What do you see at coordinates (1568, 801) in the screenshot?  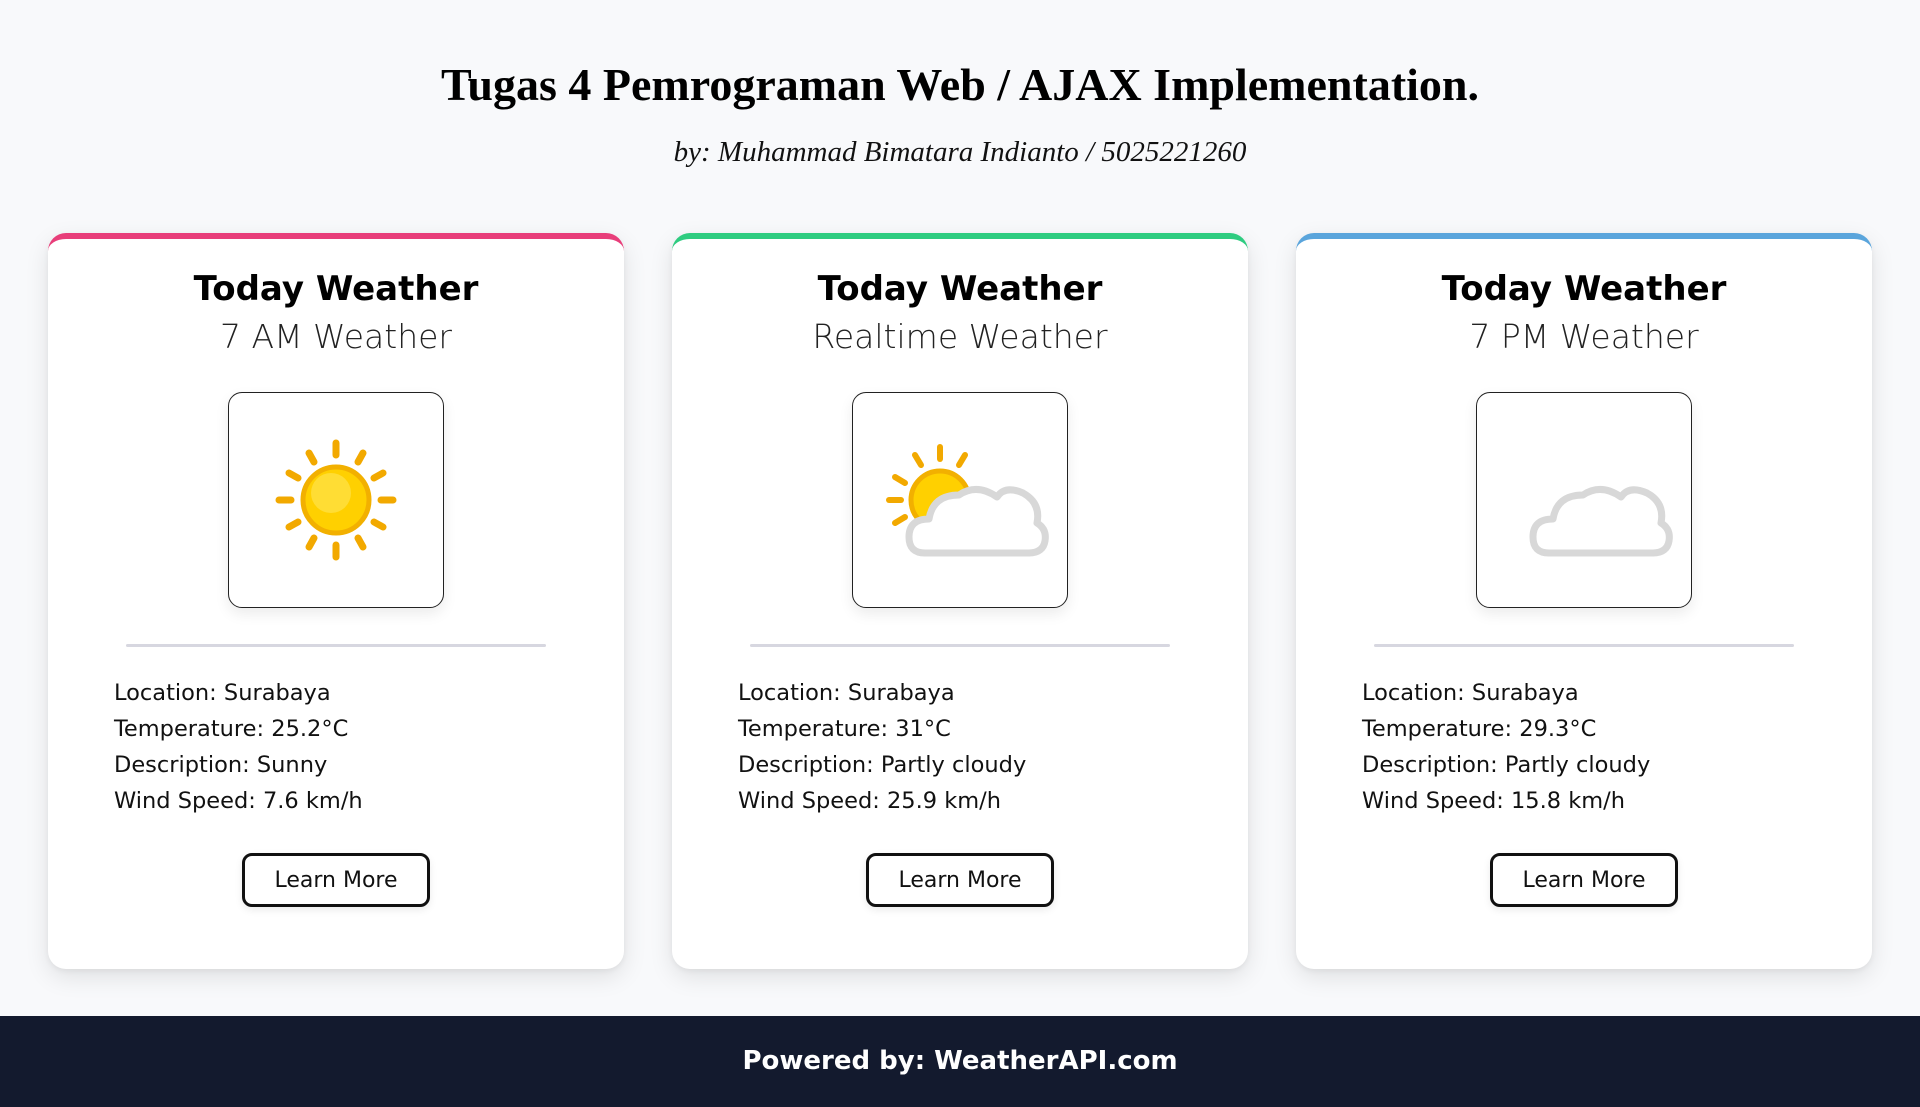 I see `wind-value: 15.8 km/h` at bounding box center [1568, 801].